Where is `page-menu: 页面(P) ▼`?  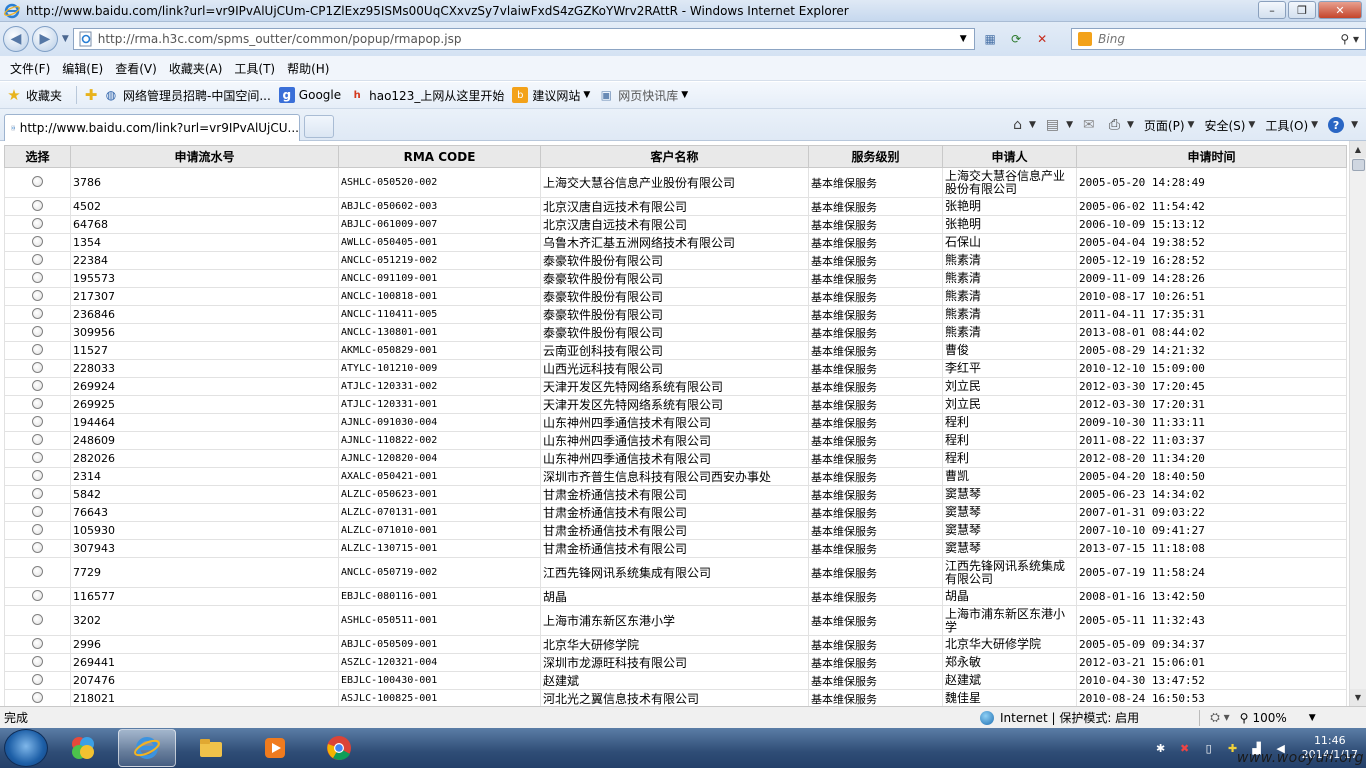 page-menu: 页面(P) ▼ is located at coordinates (1169, 125).